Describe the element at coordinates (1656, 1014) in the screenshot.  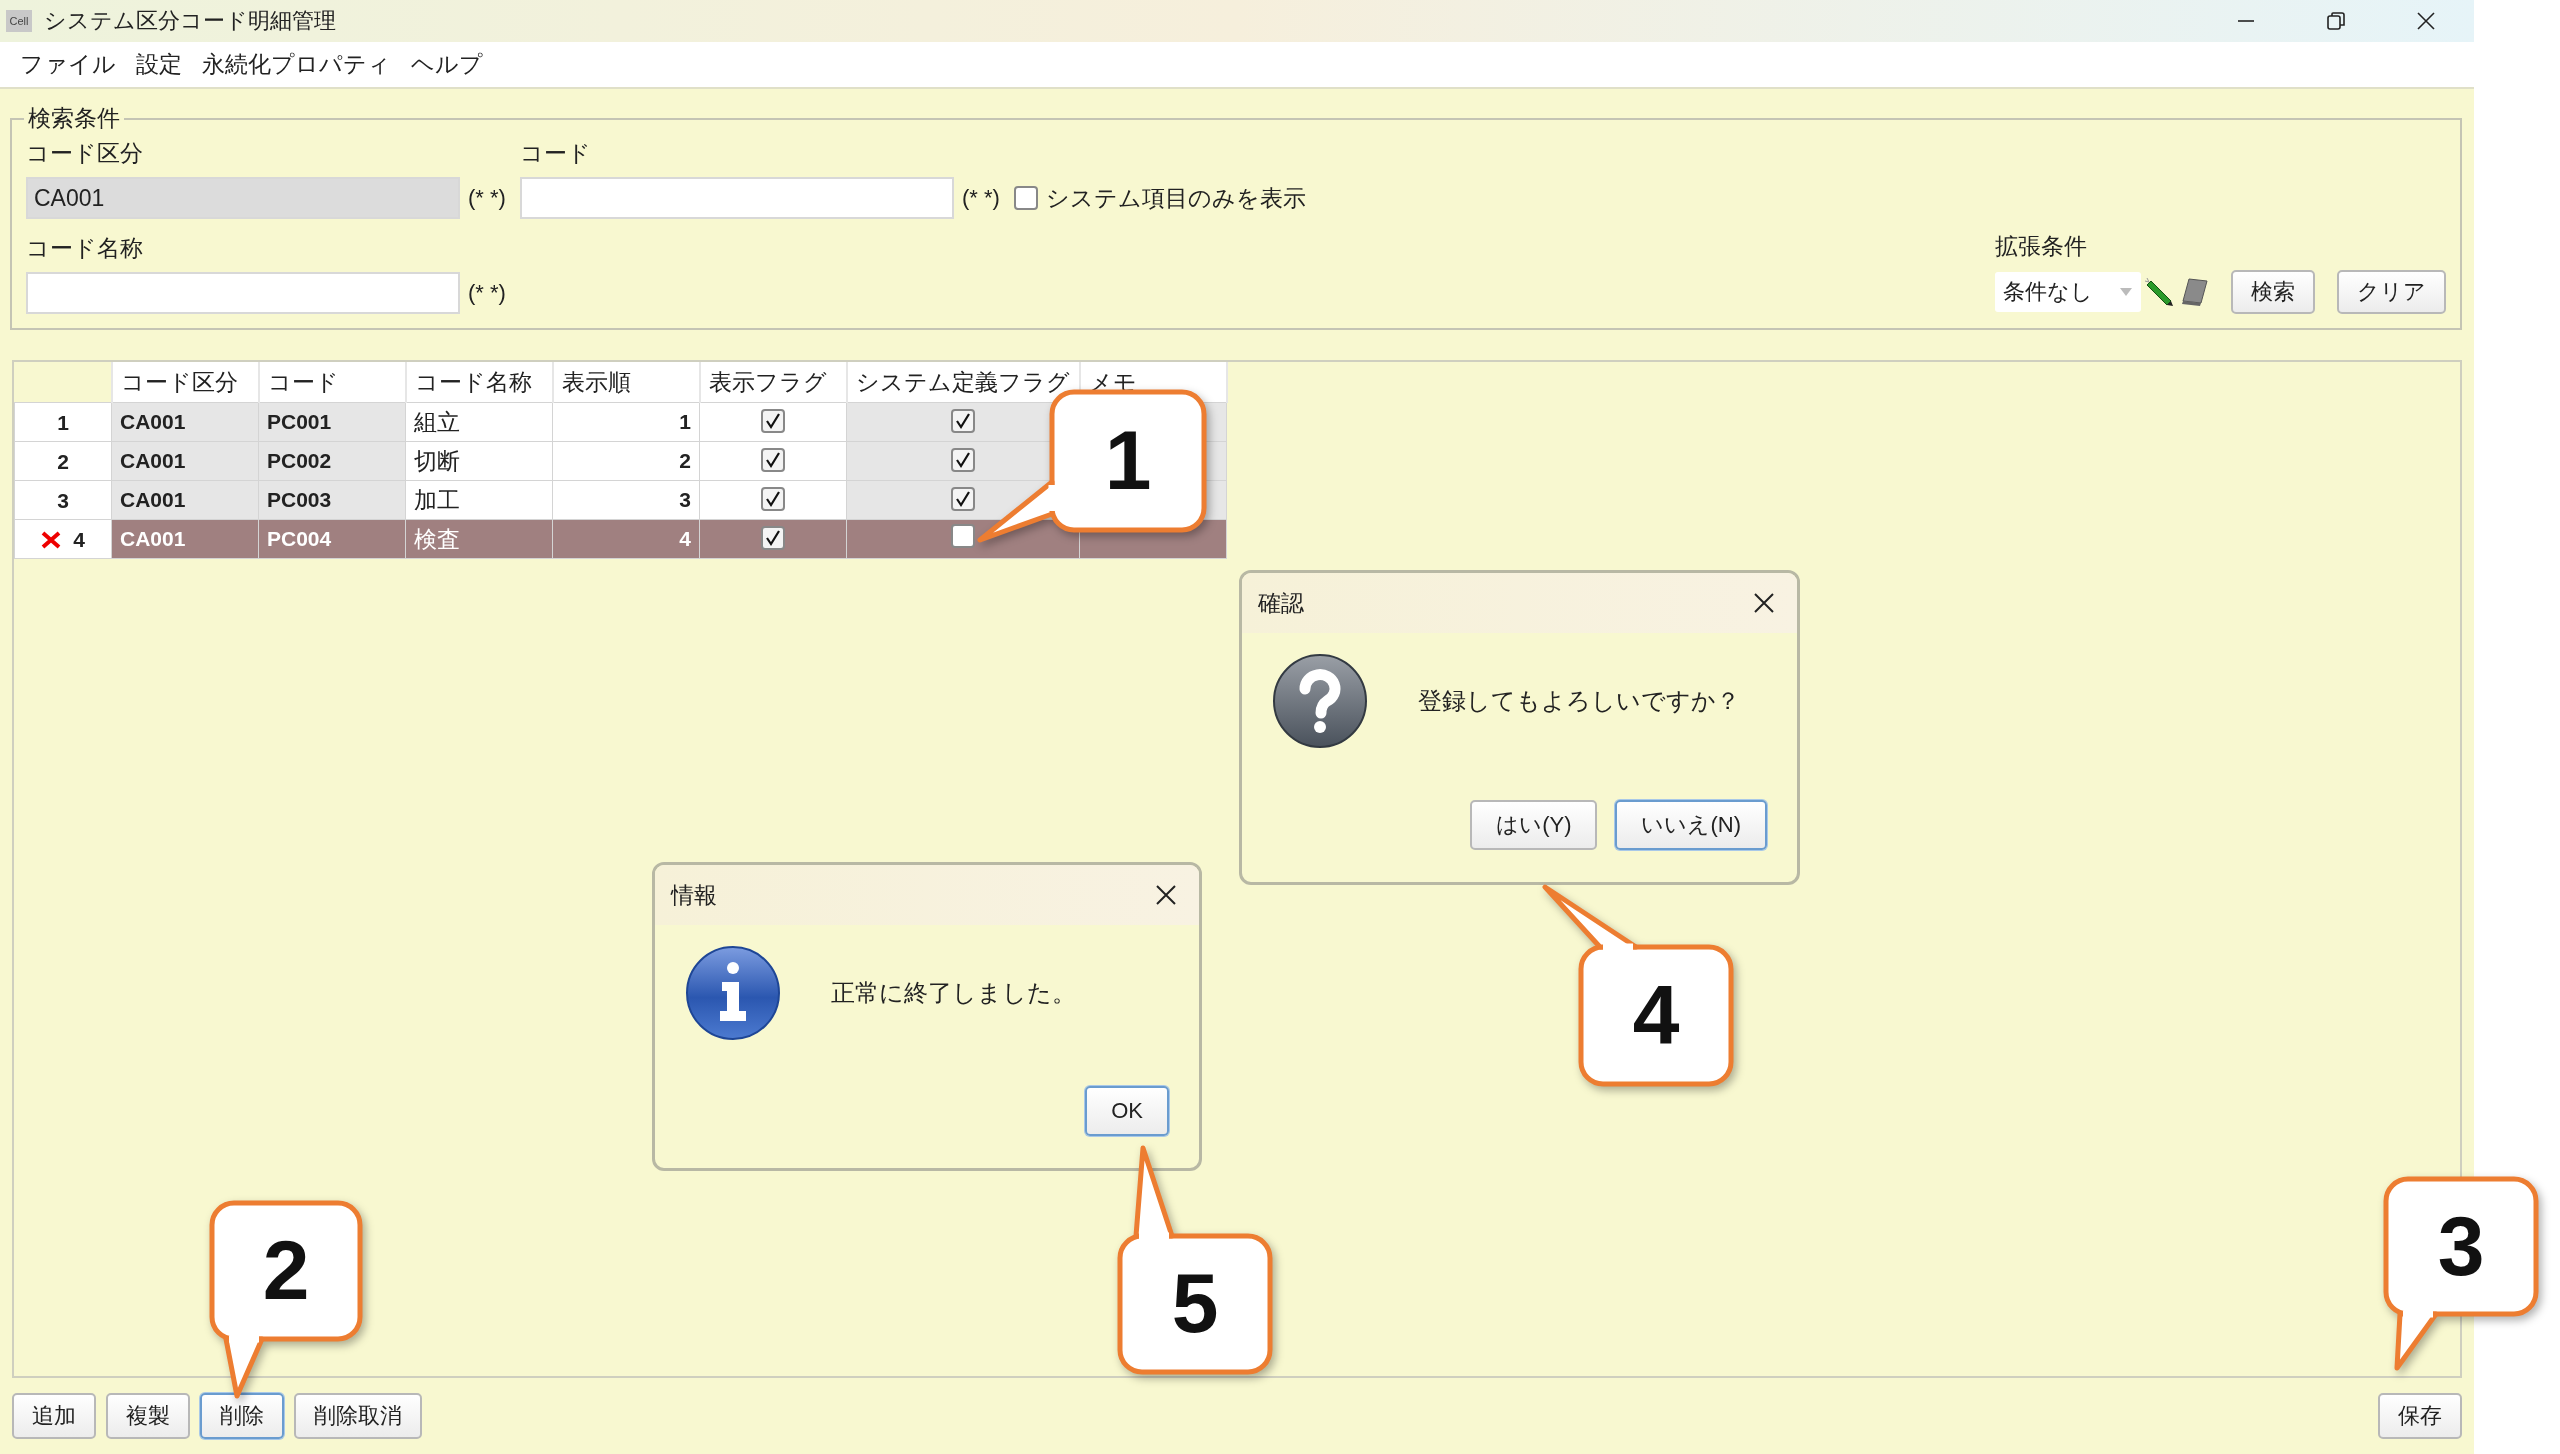
I see `callout-number: 4` at that location.